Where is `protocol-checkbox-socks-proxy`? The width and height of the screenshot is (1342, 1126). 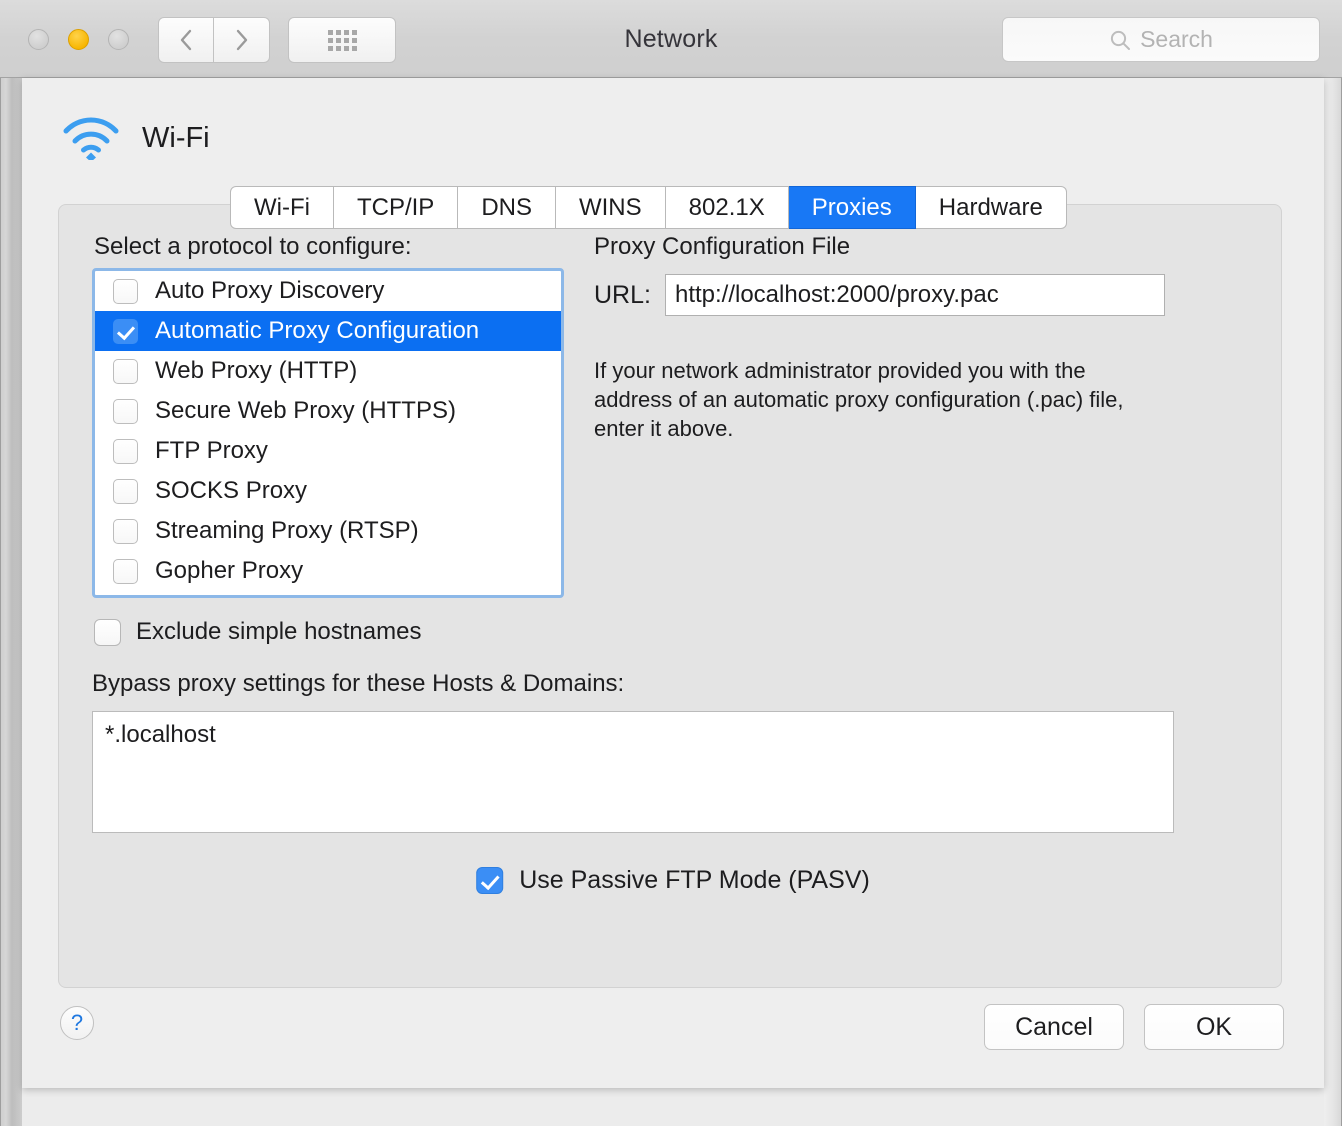 protocol-checkbox-socks-proxy is located at coordinates (125, 491).